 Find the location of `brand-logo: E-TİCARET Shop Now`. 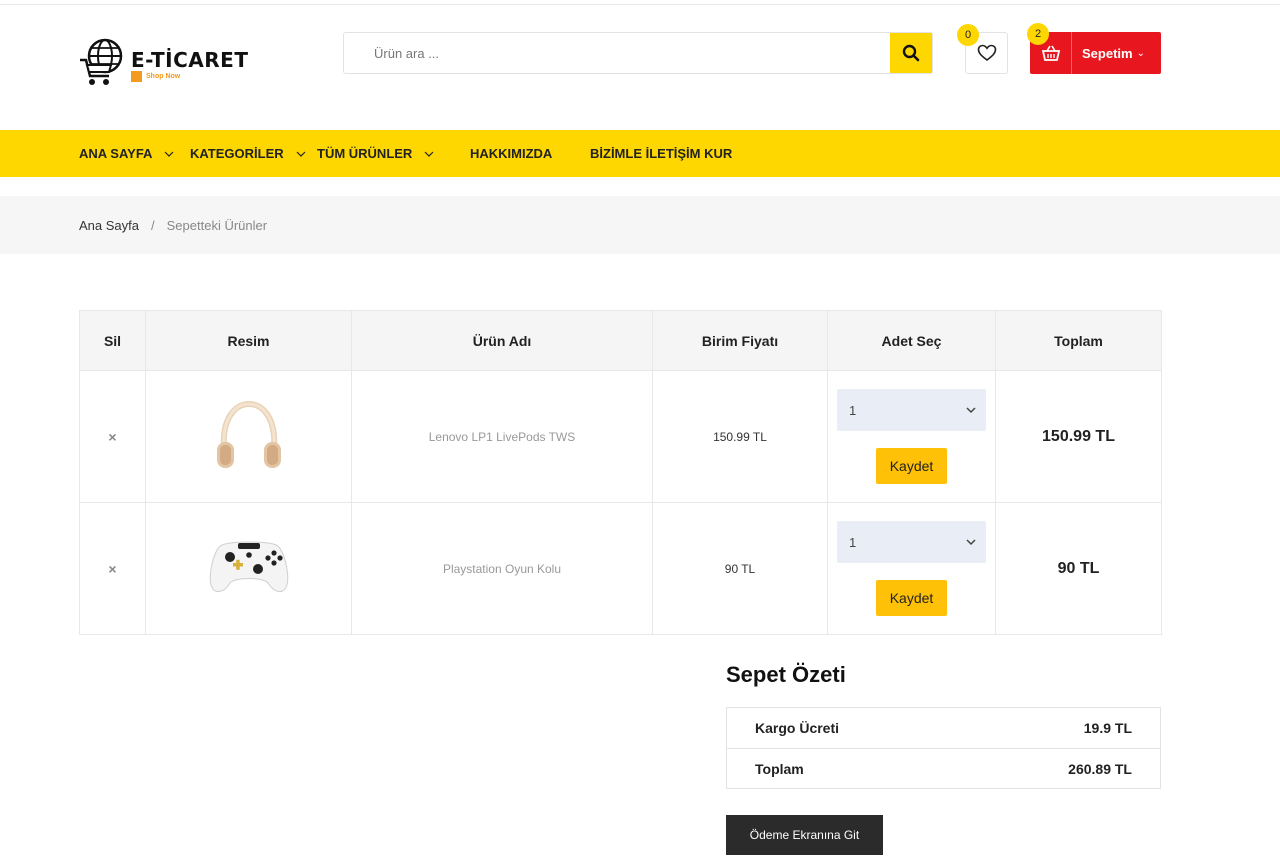

brand-logo: E-TİCARET Shop Now is located at coordinates (169, 63).